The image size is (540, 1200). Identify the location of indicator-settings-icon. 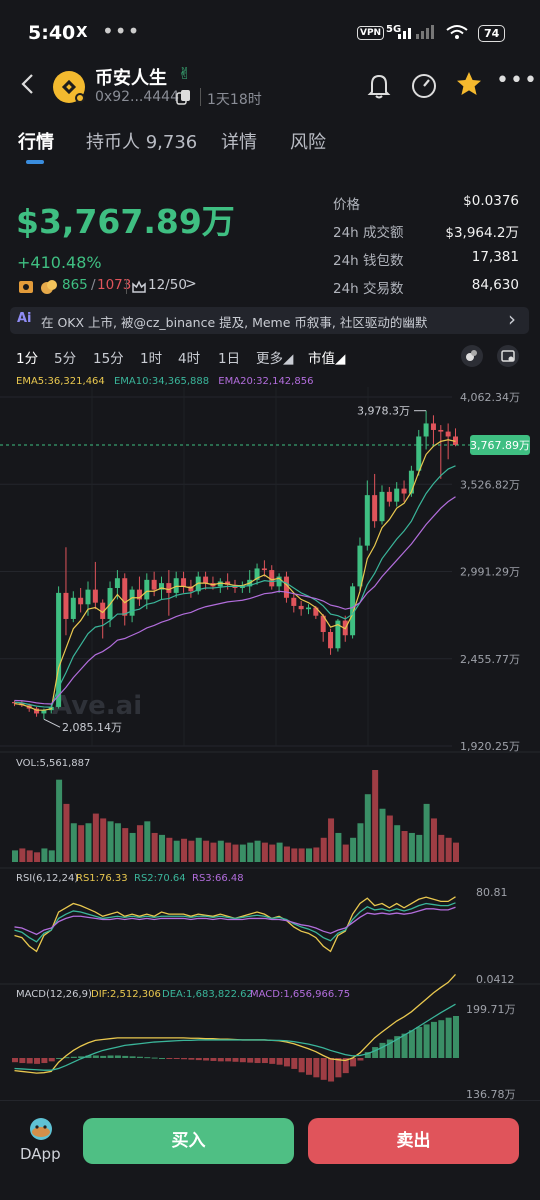
(472, 356).